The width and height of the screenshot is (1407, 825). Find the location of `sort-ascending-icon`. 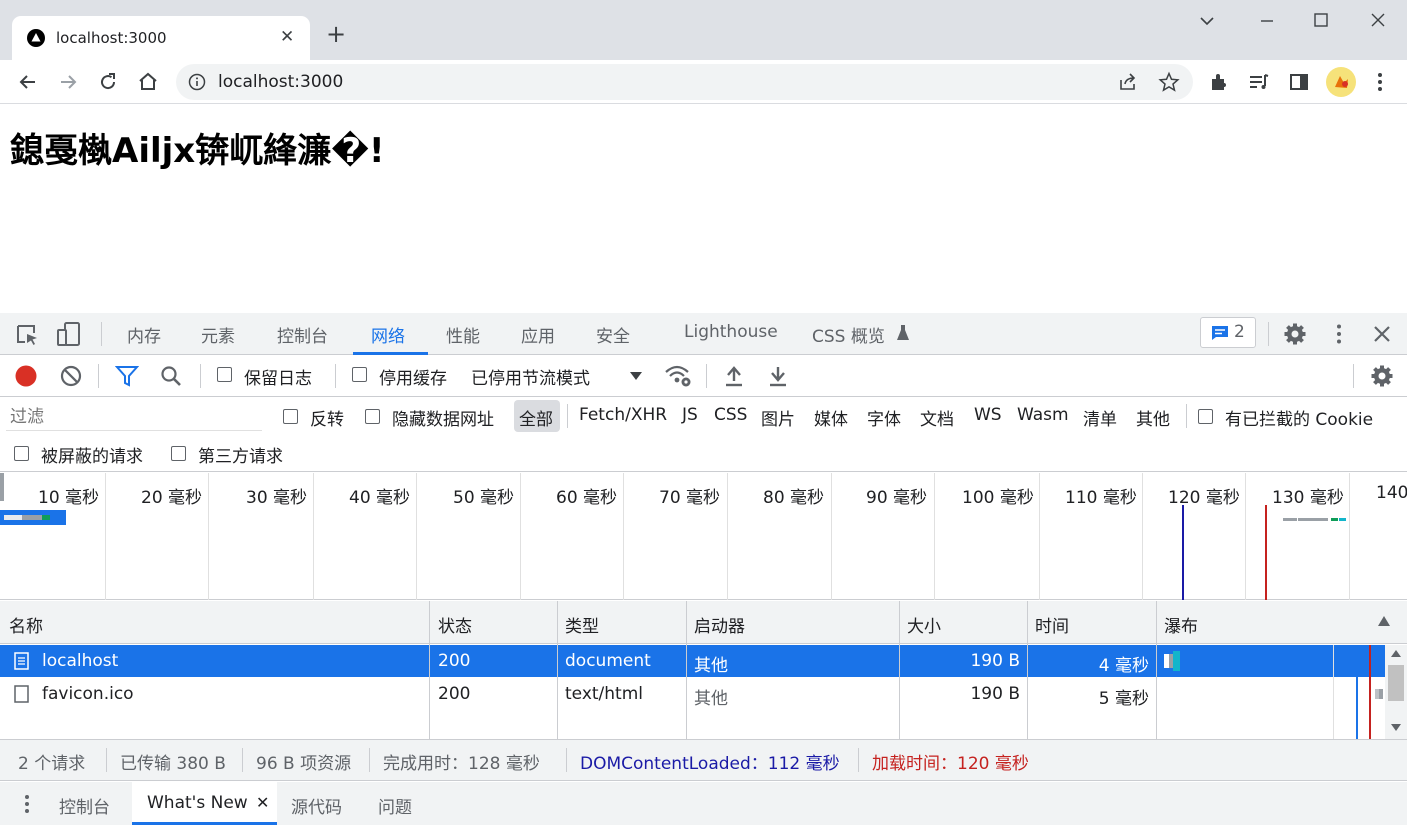

sort-ascending-icon is located at coordinates (1384, 621).